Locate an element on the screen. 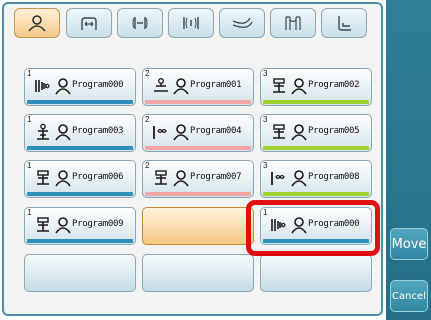  tab-arm is located at coordinates (89, 23).